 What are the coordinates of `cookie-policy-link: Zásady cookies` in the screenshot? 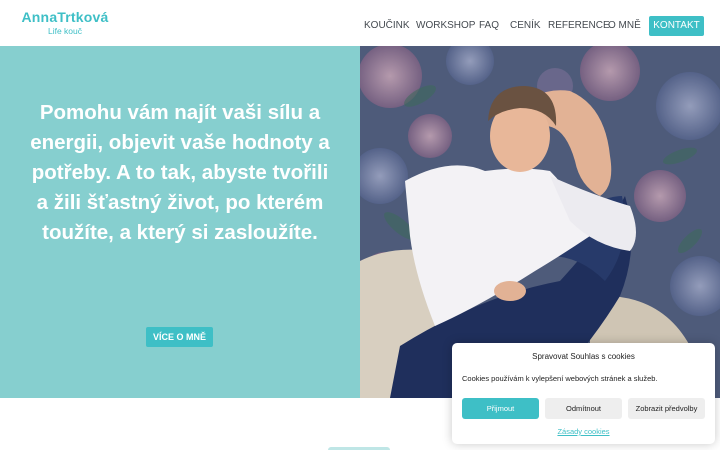 It's located at (583, 431).